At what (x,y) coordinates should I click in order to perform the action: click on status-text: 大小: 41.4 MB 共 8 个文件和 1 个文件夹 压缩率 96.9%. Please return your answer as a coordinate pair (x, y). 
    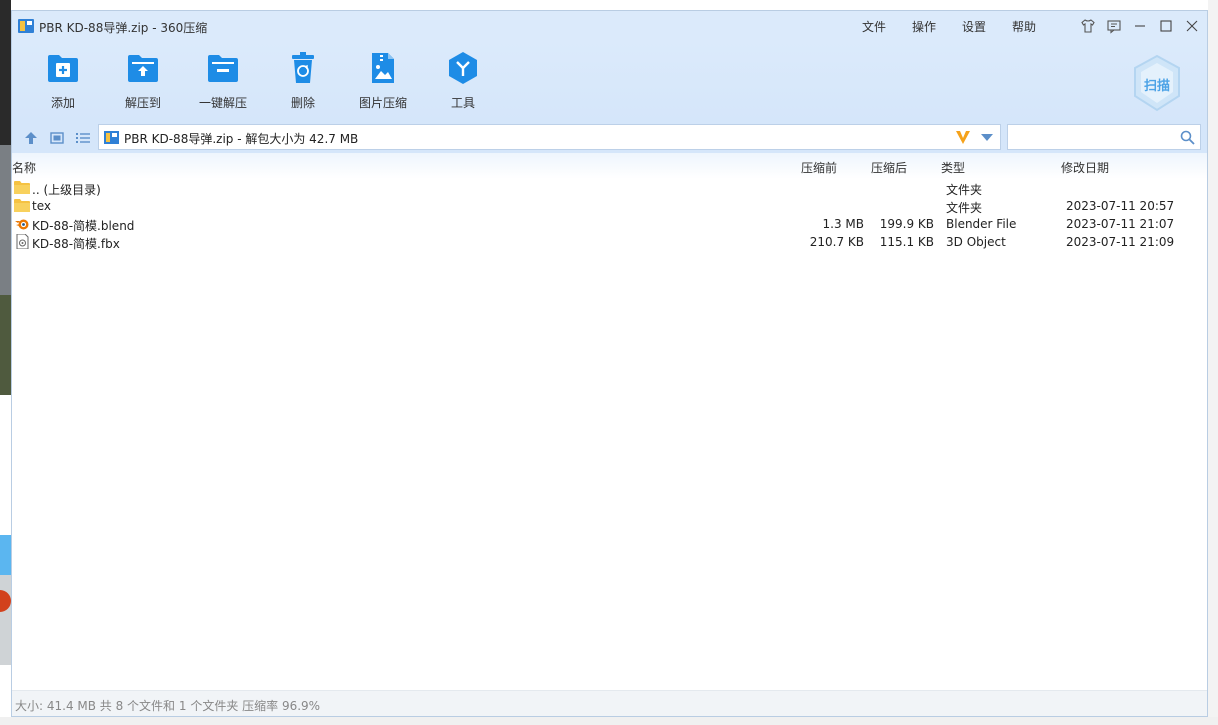
    Looking at the image, I should click on (168, 706).